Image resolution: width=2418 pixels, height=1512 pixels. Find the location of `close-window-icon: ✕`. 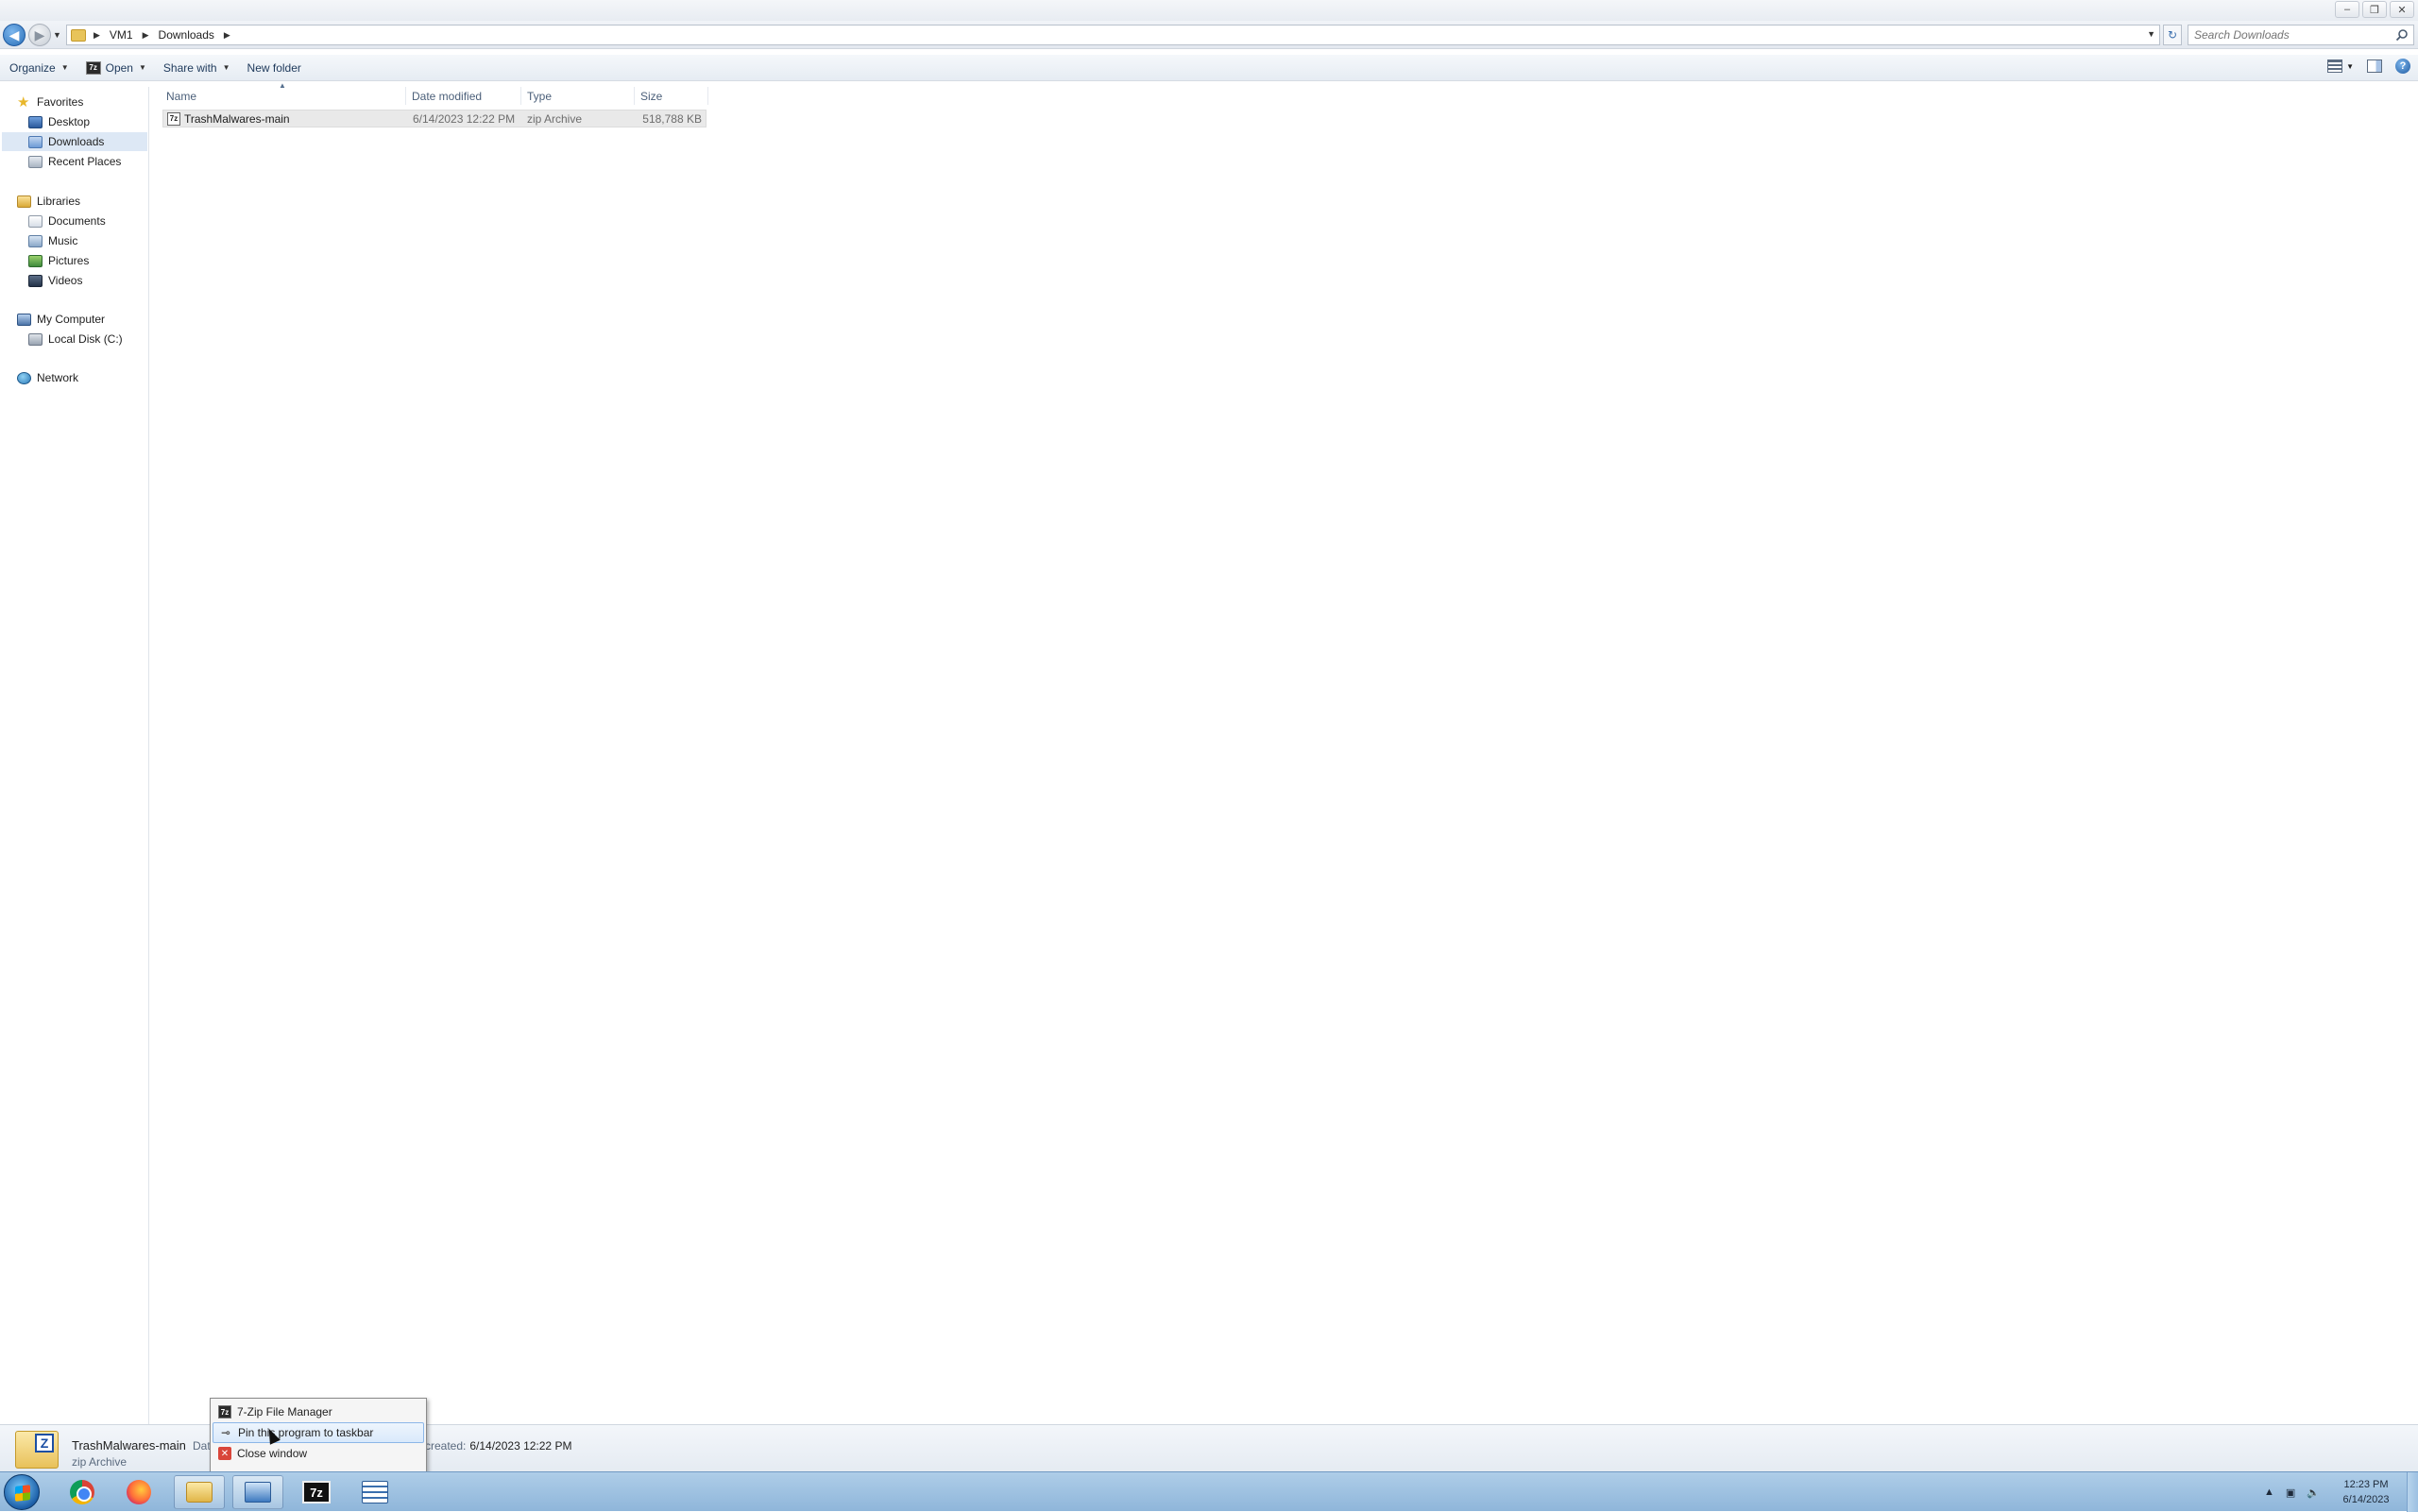

close-window-icon: ✕ is located at coordinates (225, 1453).